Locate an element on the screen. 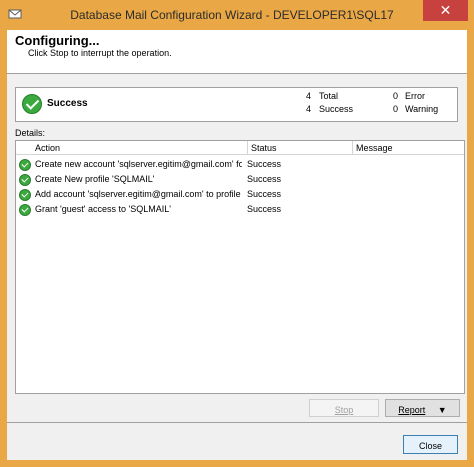  window-close-button: ✕ is located at coordinates (445, 10).